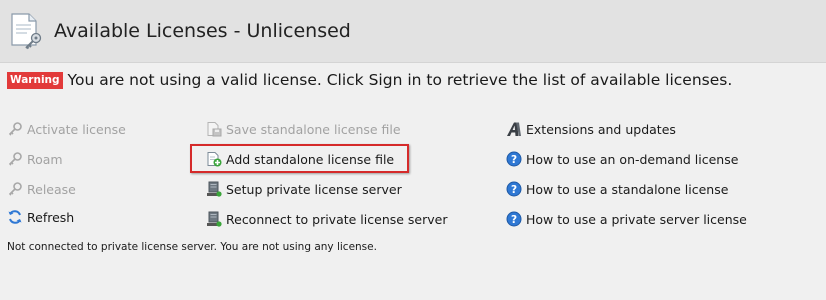 Image resolution: width=826 pixels, height=300 pixels. What do you see at coordinates (26, 31) in the screenshot?
I see `license-document-icon` at bounding box center [26, 31].